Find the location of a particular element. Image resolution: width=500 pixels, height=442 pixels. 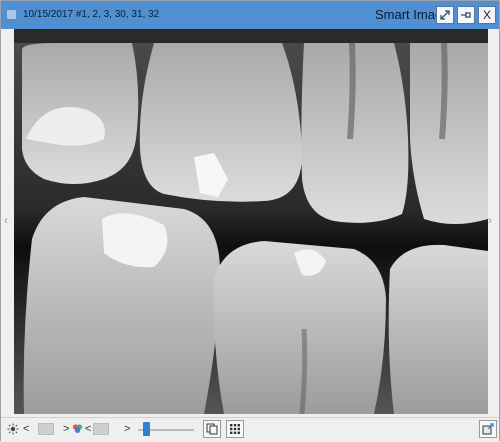

grid-button is located at coordinates (235, 429).